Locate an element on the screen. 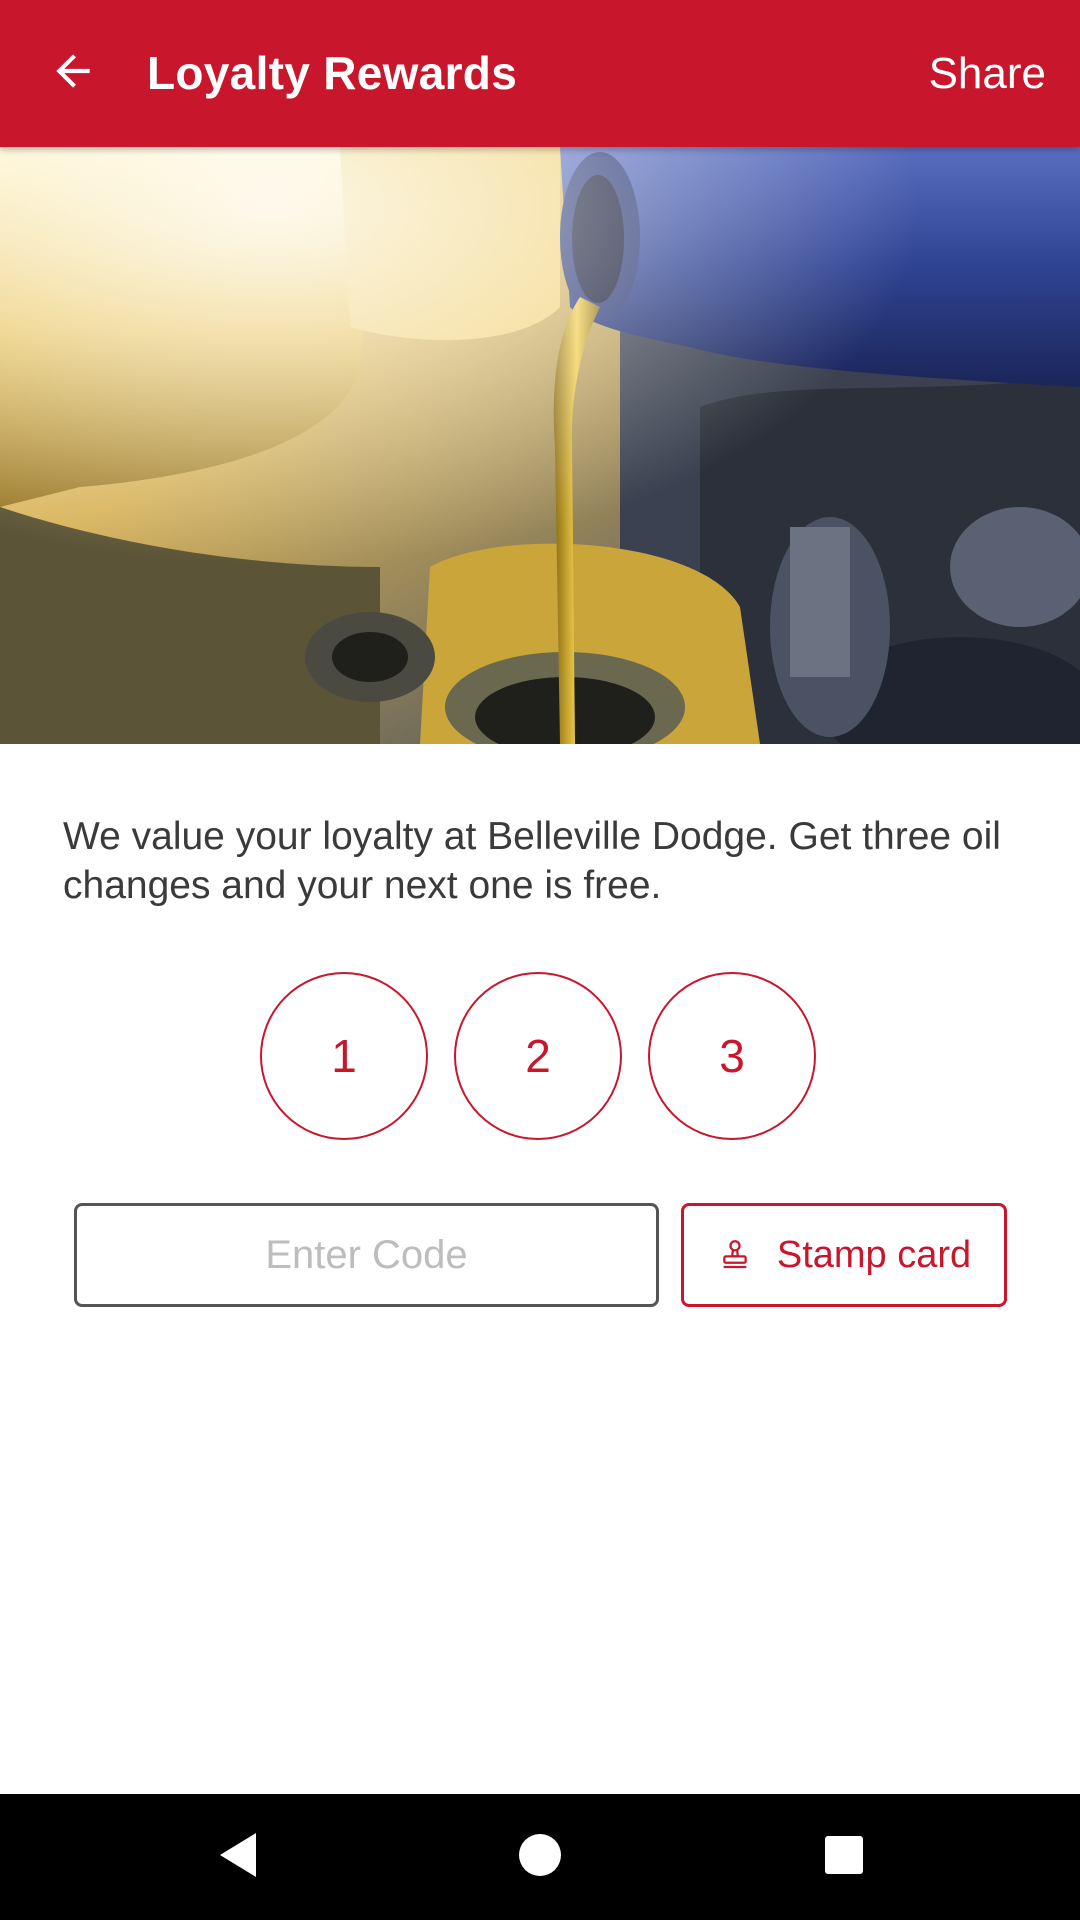 The image size is (1080, 1920). stamp-slot-3: 3 is located at coordinates (732, 1056).